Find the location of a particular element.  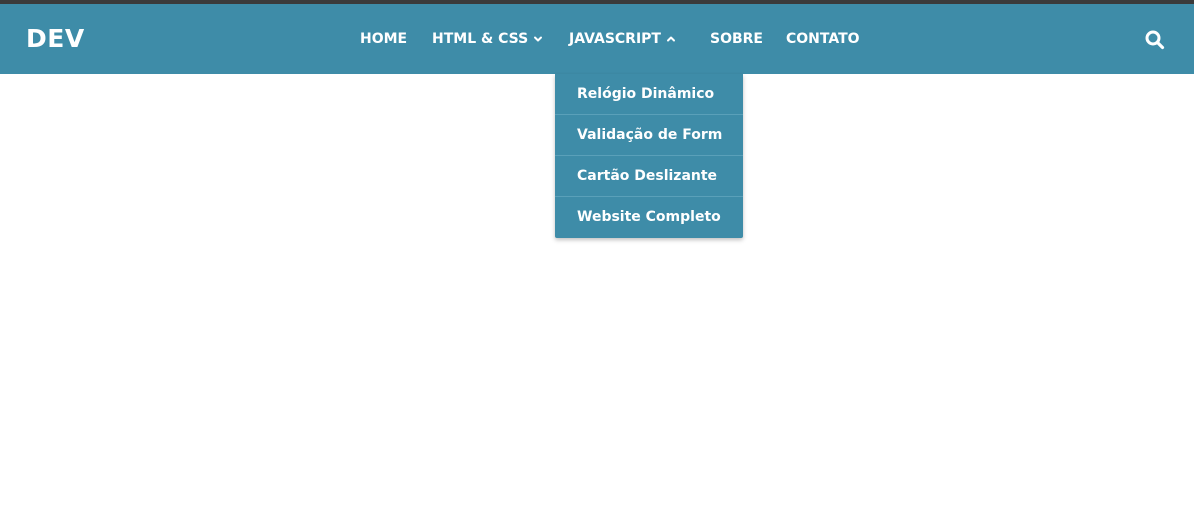

nav-home-label: HOME is located at coordinates (384, 39).